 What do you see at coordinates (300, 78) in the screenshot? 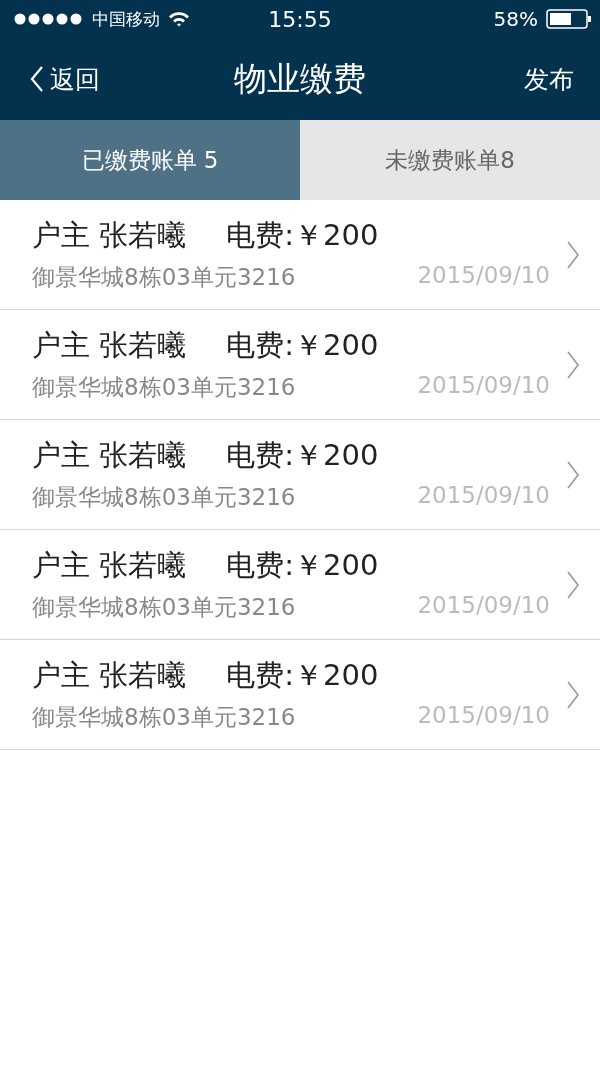
I see `page-title: 物业缴费` at bounding box center [300, 78].